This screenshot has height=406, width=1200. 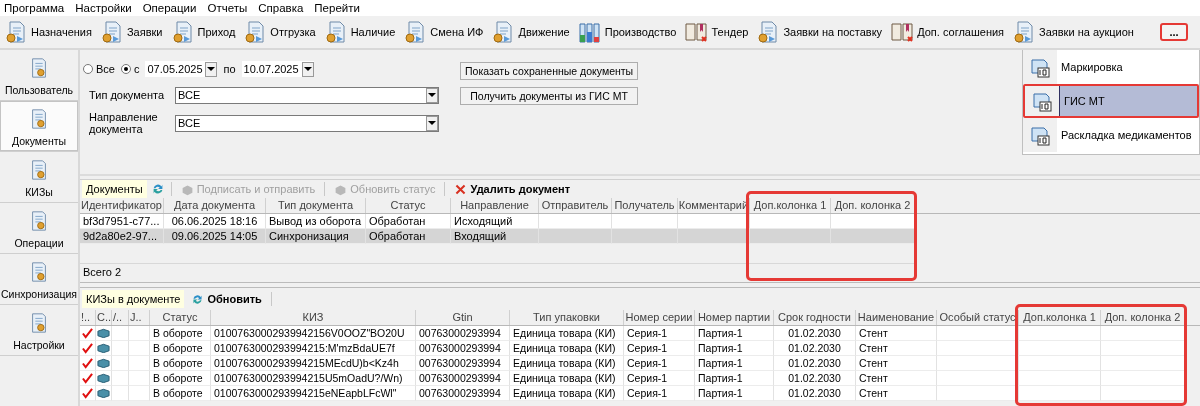 What do you see at coordinates (512, 189) in the screenshot?
I see `toolbar-button: Удалить документ` at bounding box center [512, 189].